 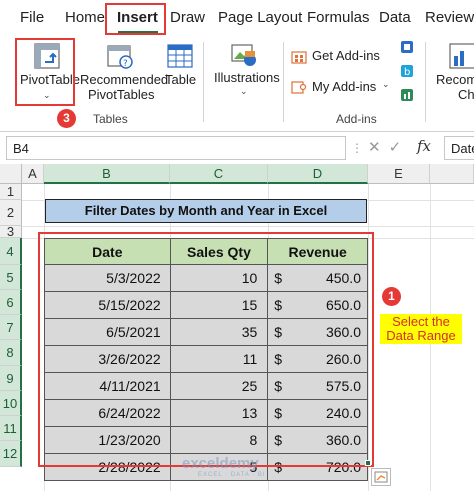 I want to click on row-header-10: 10, so click(x=11, y=403).